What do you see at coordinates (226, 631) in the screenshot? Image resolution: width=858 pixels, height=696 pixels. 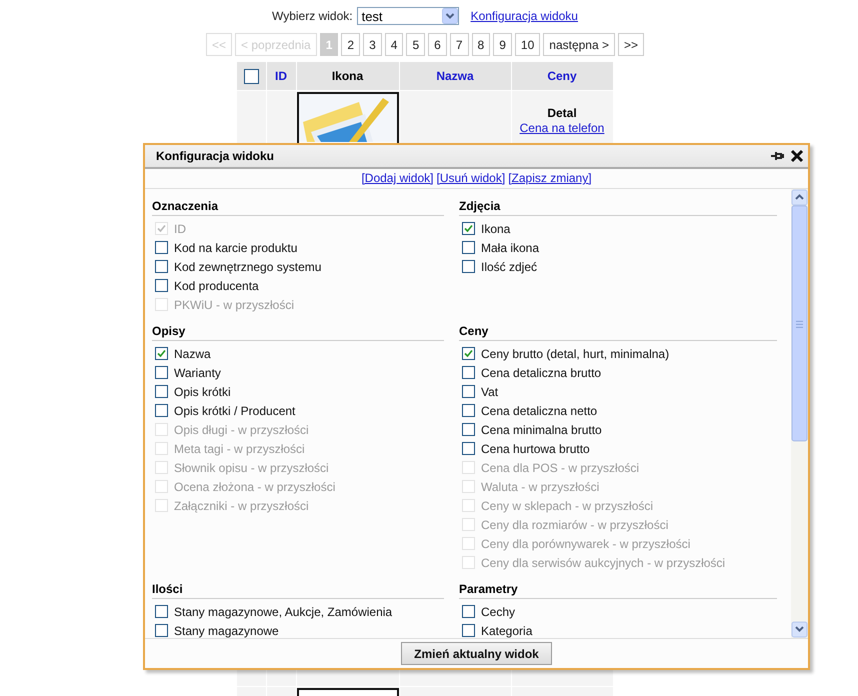 I see `option-label: Stany magazynowe` at bounding box center [226, 631].